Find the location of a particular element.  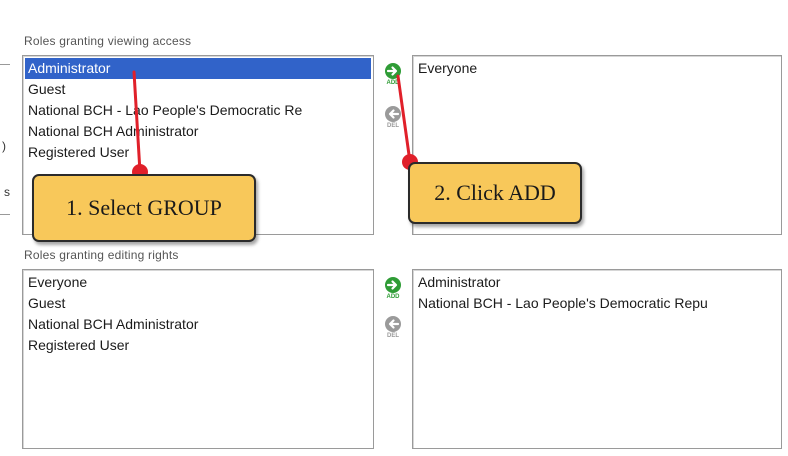

viewing-available-item: Registered User is located at coordinates (198, 152).